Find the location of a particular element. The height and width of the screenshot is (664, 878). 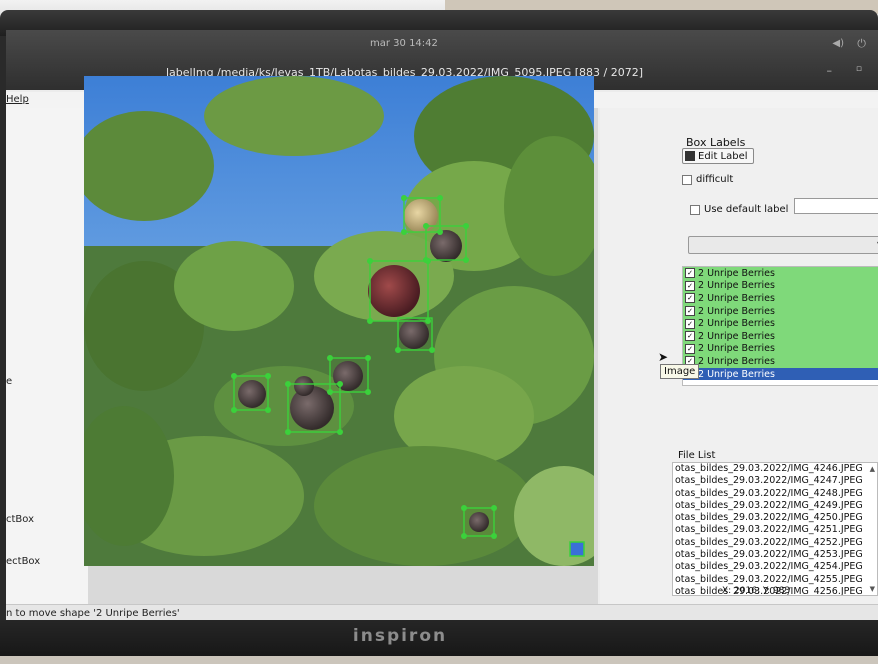

file-list-item: otas_bildes_29.03.2022/IMG_4254.JPEG is located at coordinates (775, 567).